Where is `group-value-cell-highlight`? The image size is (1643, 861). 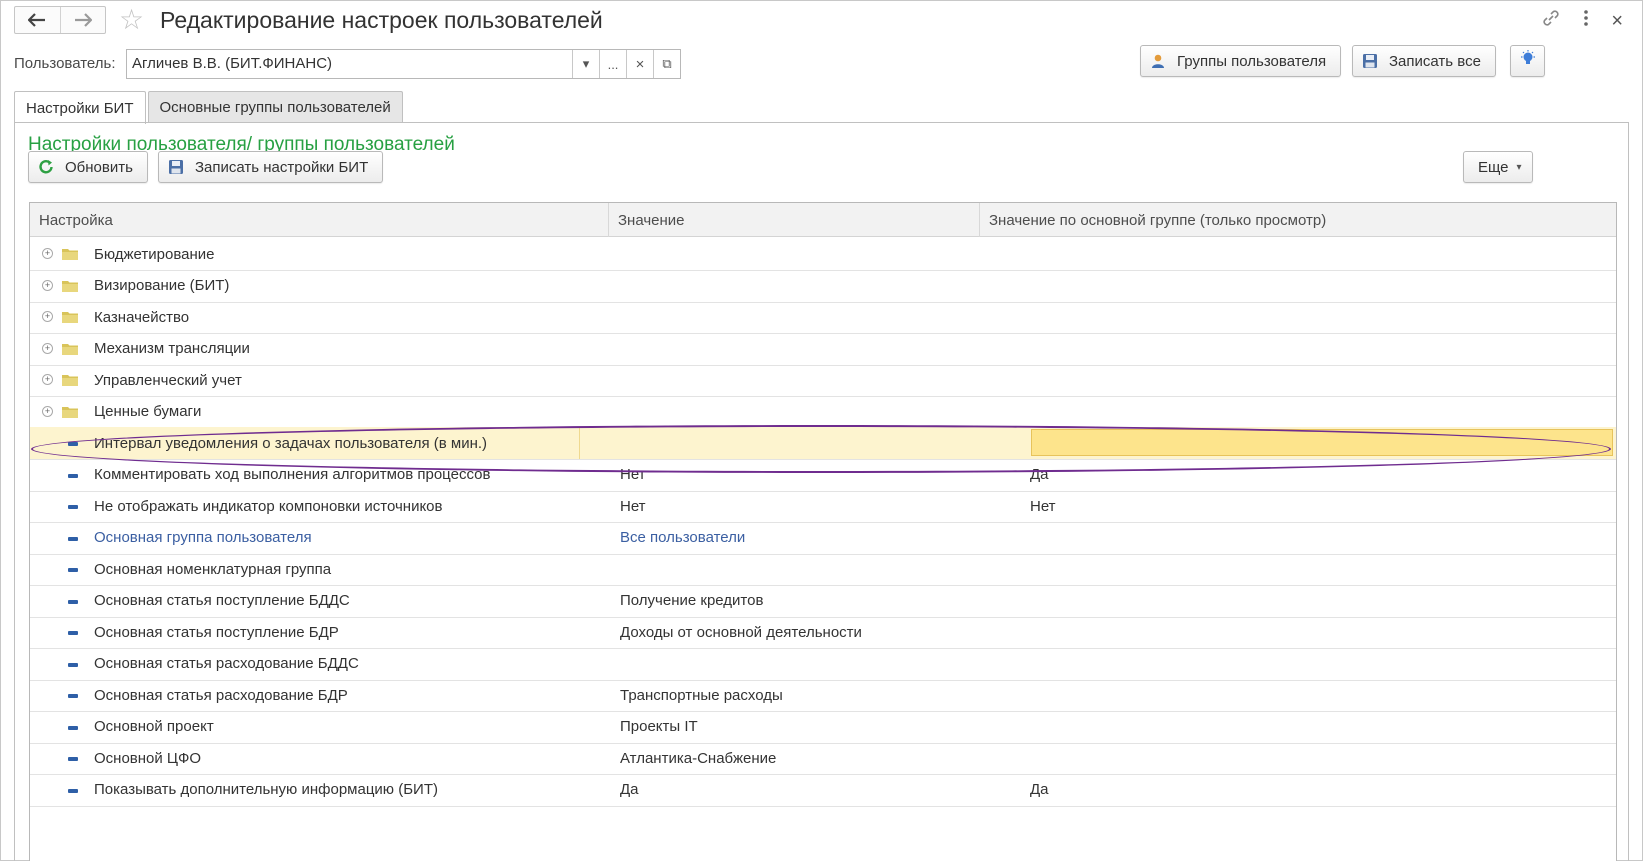
group-value-cell-highlight is located at coordinates (1322, 442).